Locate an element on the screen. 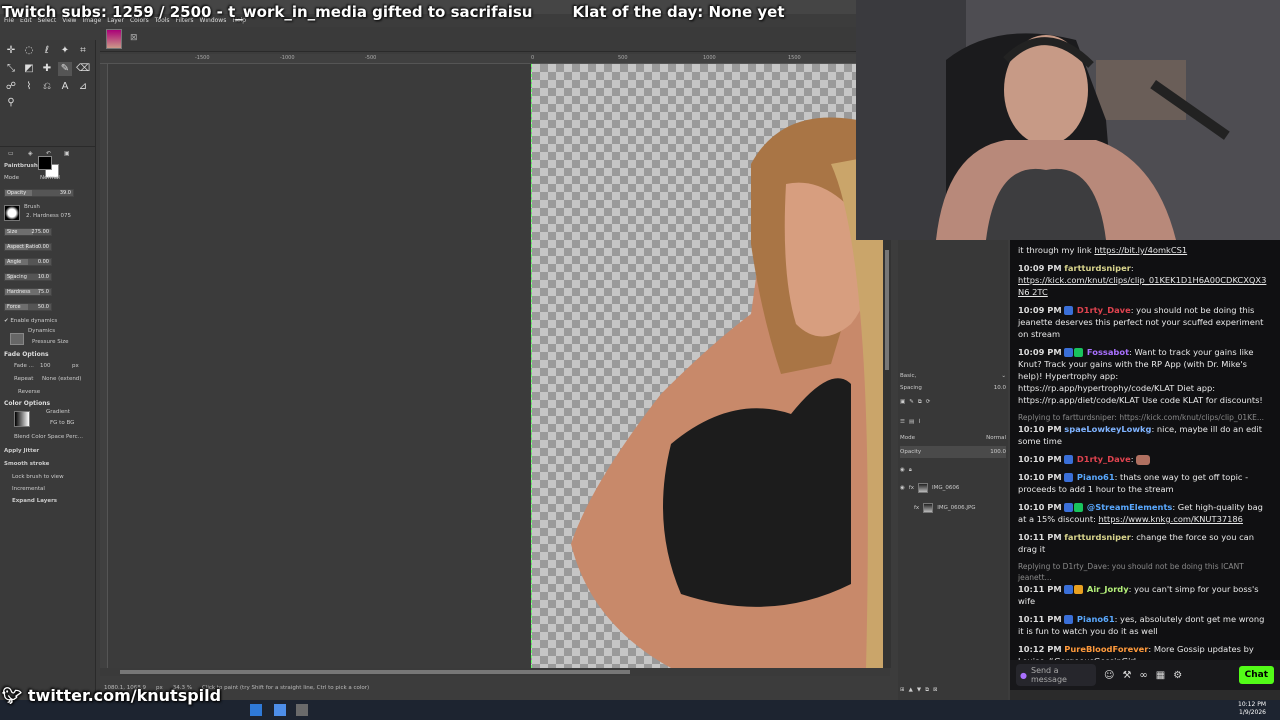 This screenshot has height=720, width=1280. lower-icon: ▼ is located at coordinates (919, 690).